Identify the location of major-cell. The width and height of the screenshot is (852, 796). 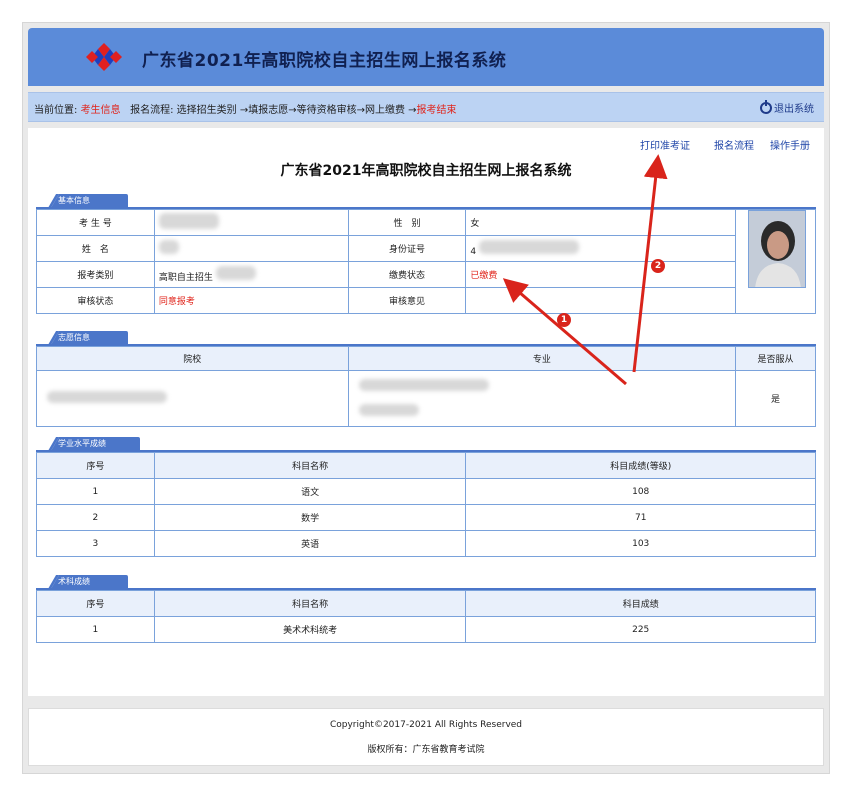
(542, 398).